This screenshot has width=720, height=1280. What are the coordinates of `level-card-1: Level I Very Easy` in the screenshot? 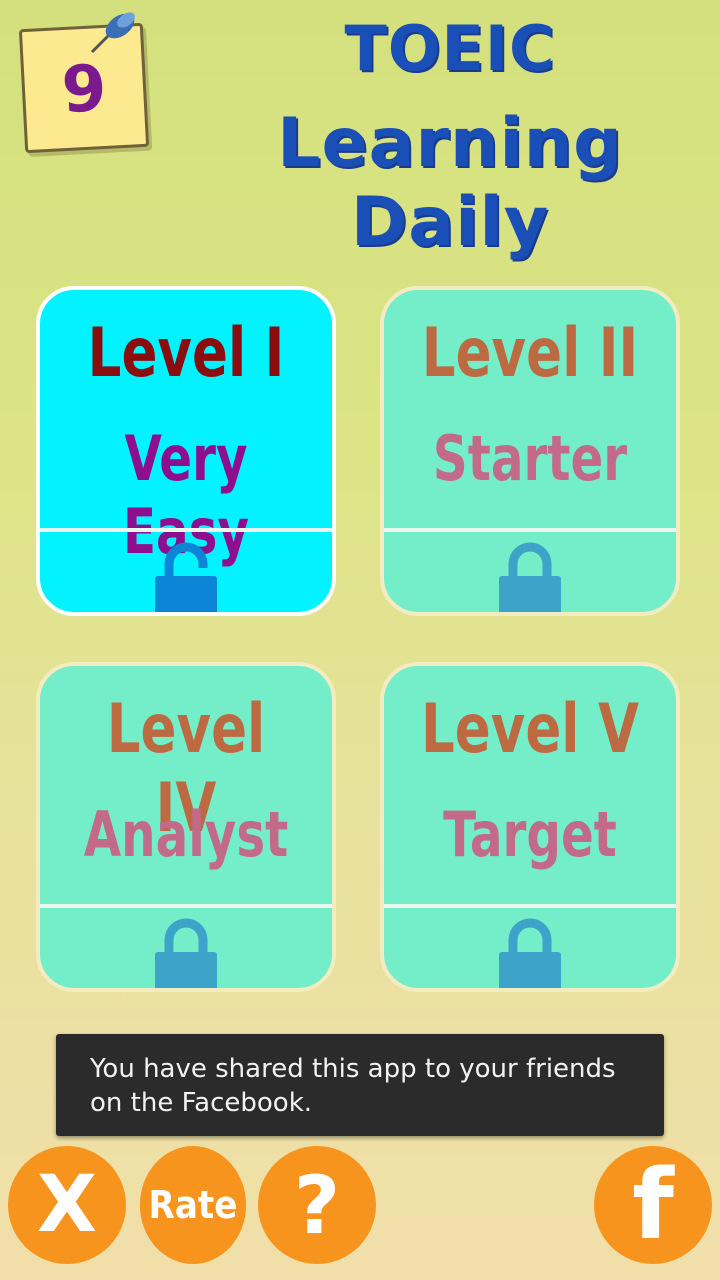 It's located at (186, 451).